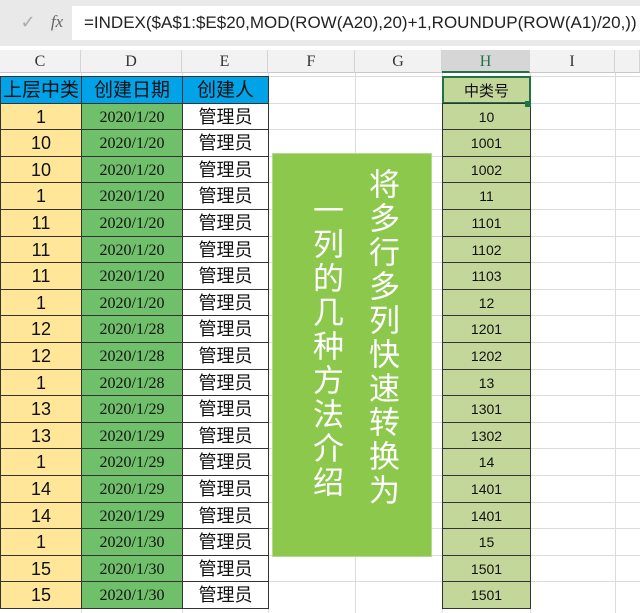  I want to click on gridline, so click(615, 343).